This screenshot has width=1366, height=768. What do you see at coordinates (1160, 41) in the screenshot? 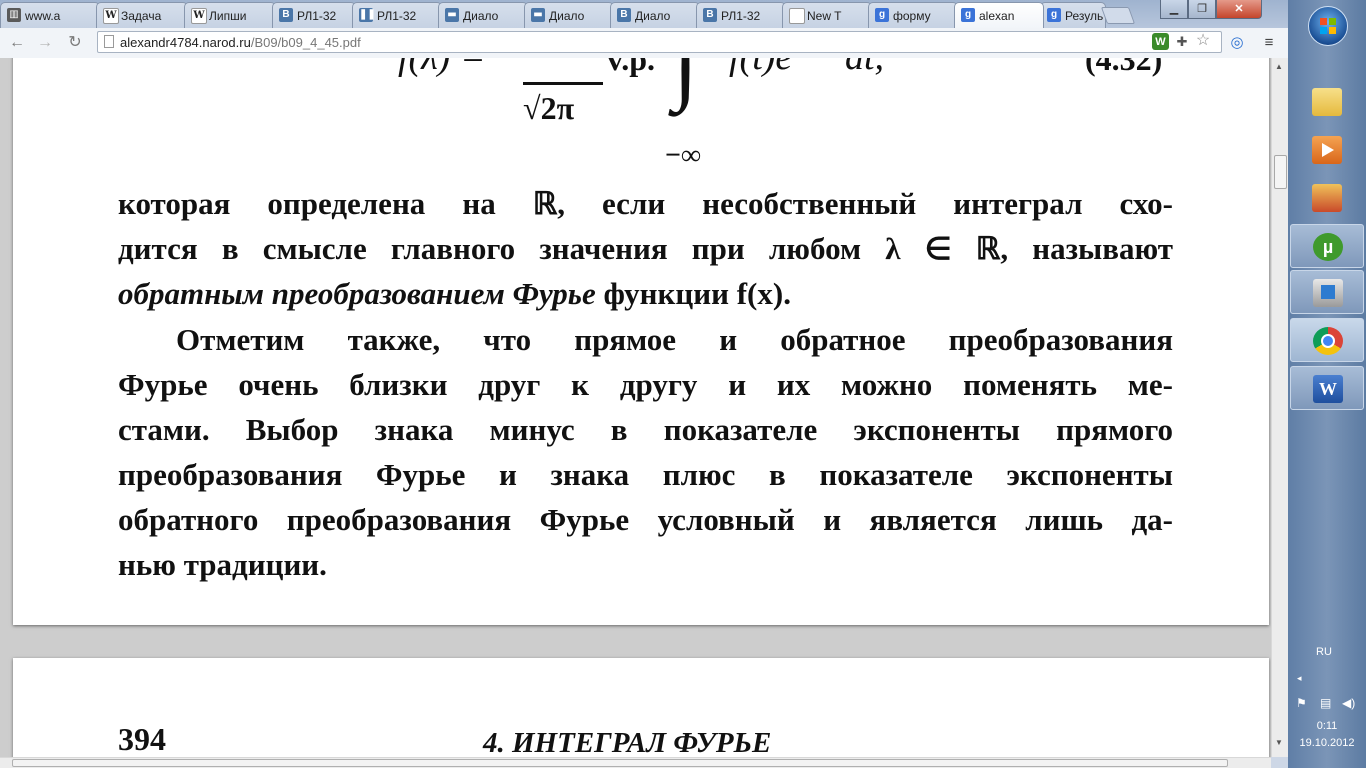
I see `extension-icon: W` at bounding box center [1160, 41].